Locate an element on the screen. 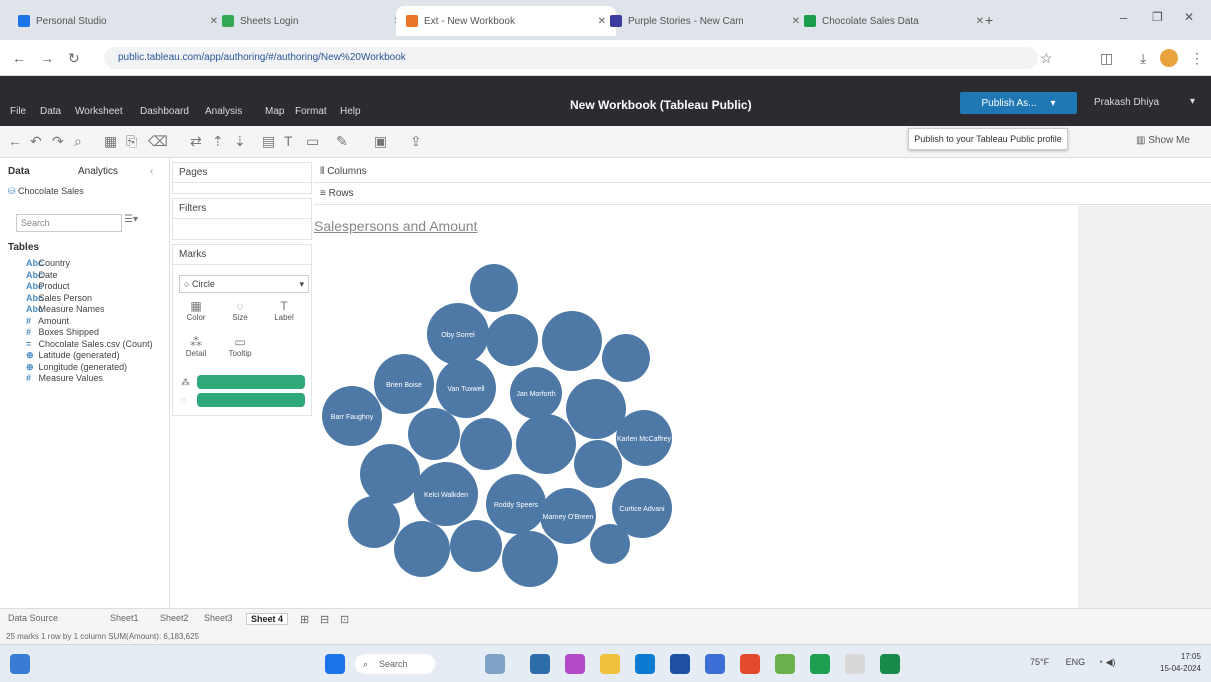 This screenshot has height=682, width=1211. collapse-icon: ‹ is located at coordinates (151, 171).